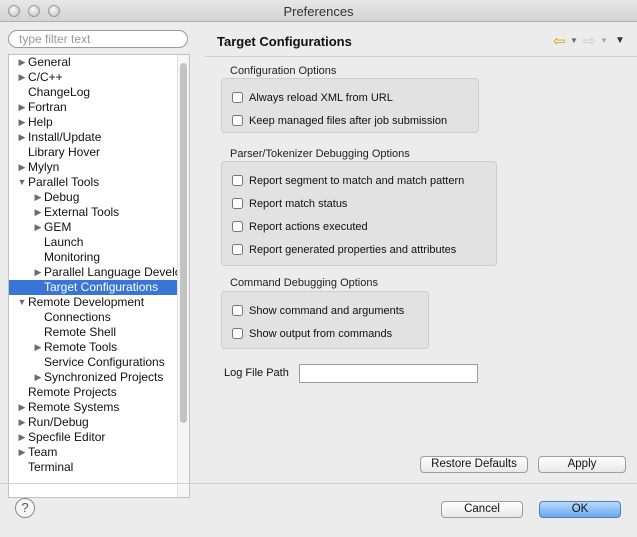 This screenshot has height=537, width=637. I want to click on tree-item-label: Remote Projects, so click(72, 392).